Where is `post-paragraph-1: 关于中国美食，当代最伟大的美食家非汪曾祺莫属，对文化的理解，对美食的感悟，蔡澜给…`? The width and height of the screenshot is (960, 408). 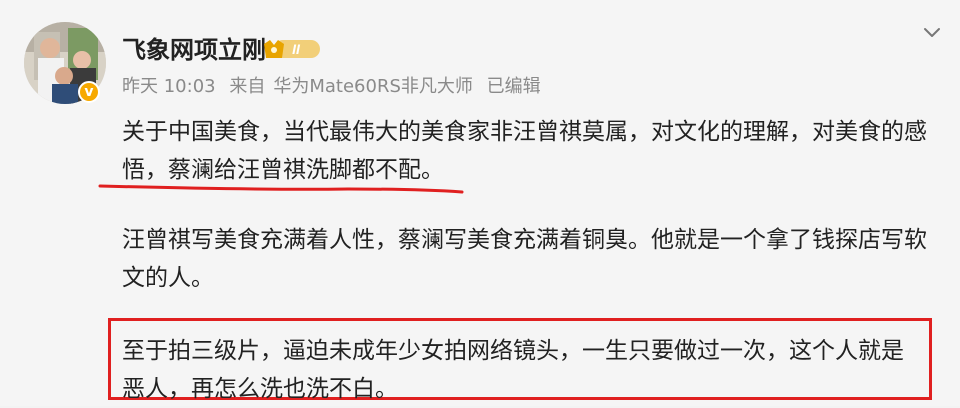 post-paragraph-1: 关于中国美食，当代最伟大的美食家非汪曾祺莫属，对文化的理解，对美食的感悟，蔡澜给… is located at coordinates (524, 151).